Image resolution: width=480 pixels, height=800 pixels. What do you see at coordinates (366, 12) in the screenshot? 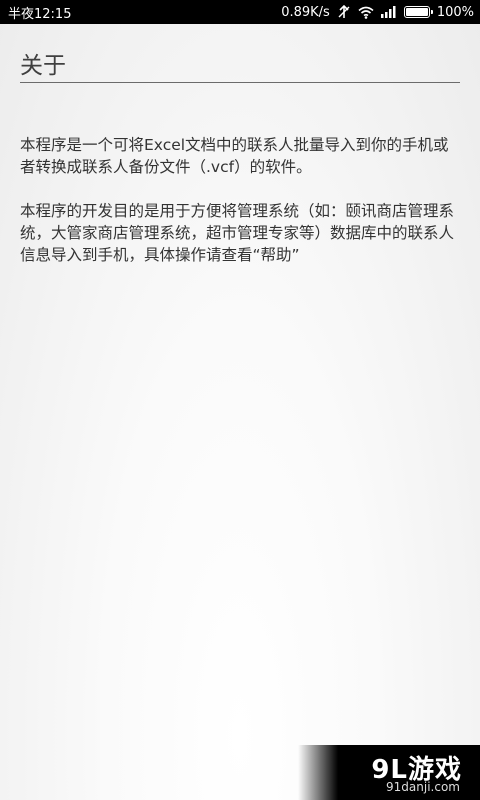
I see `wifi-icon` at bounding box center [366, 12].